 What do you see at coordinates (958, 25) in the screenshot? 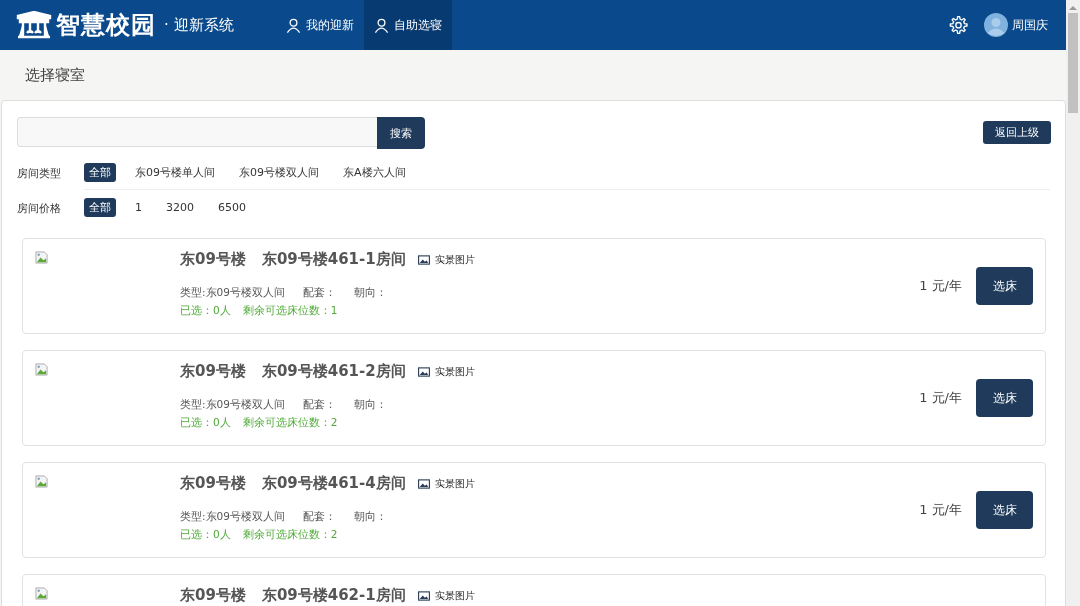
I see `settings-icon` at bounding box center [958, 25].